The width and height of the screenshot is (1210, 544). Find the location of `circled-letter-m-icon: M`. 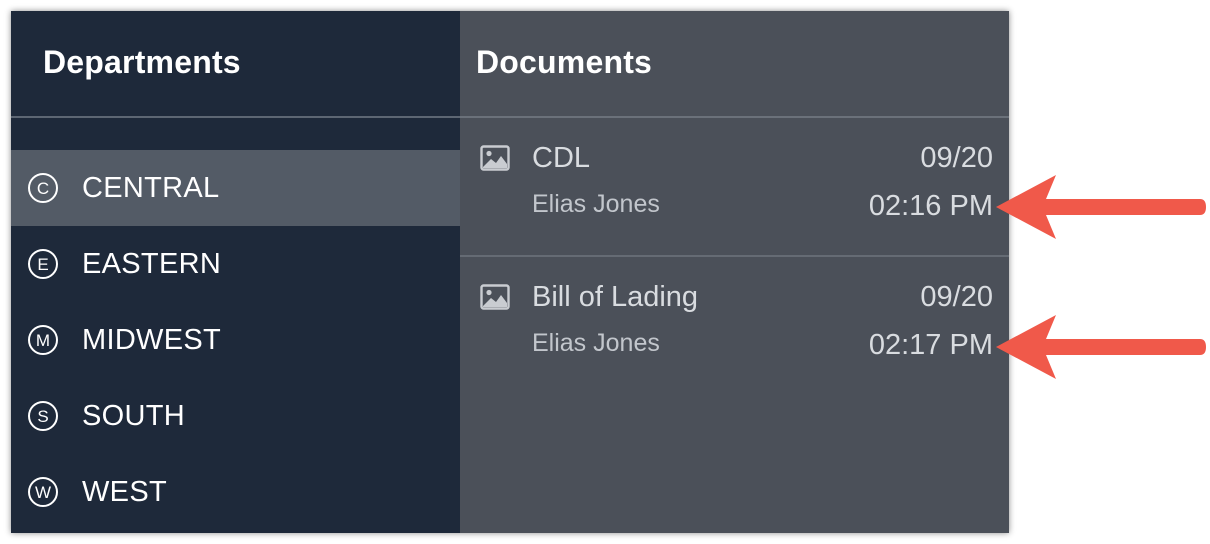

circled-letter-m-icon: M is located at coordinates (43, 340).